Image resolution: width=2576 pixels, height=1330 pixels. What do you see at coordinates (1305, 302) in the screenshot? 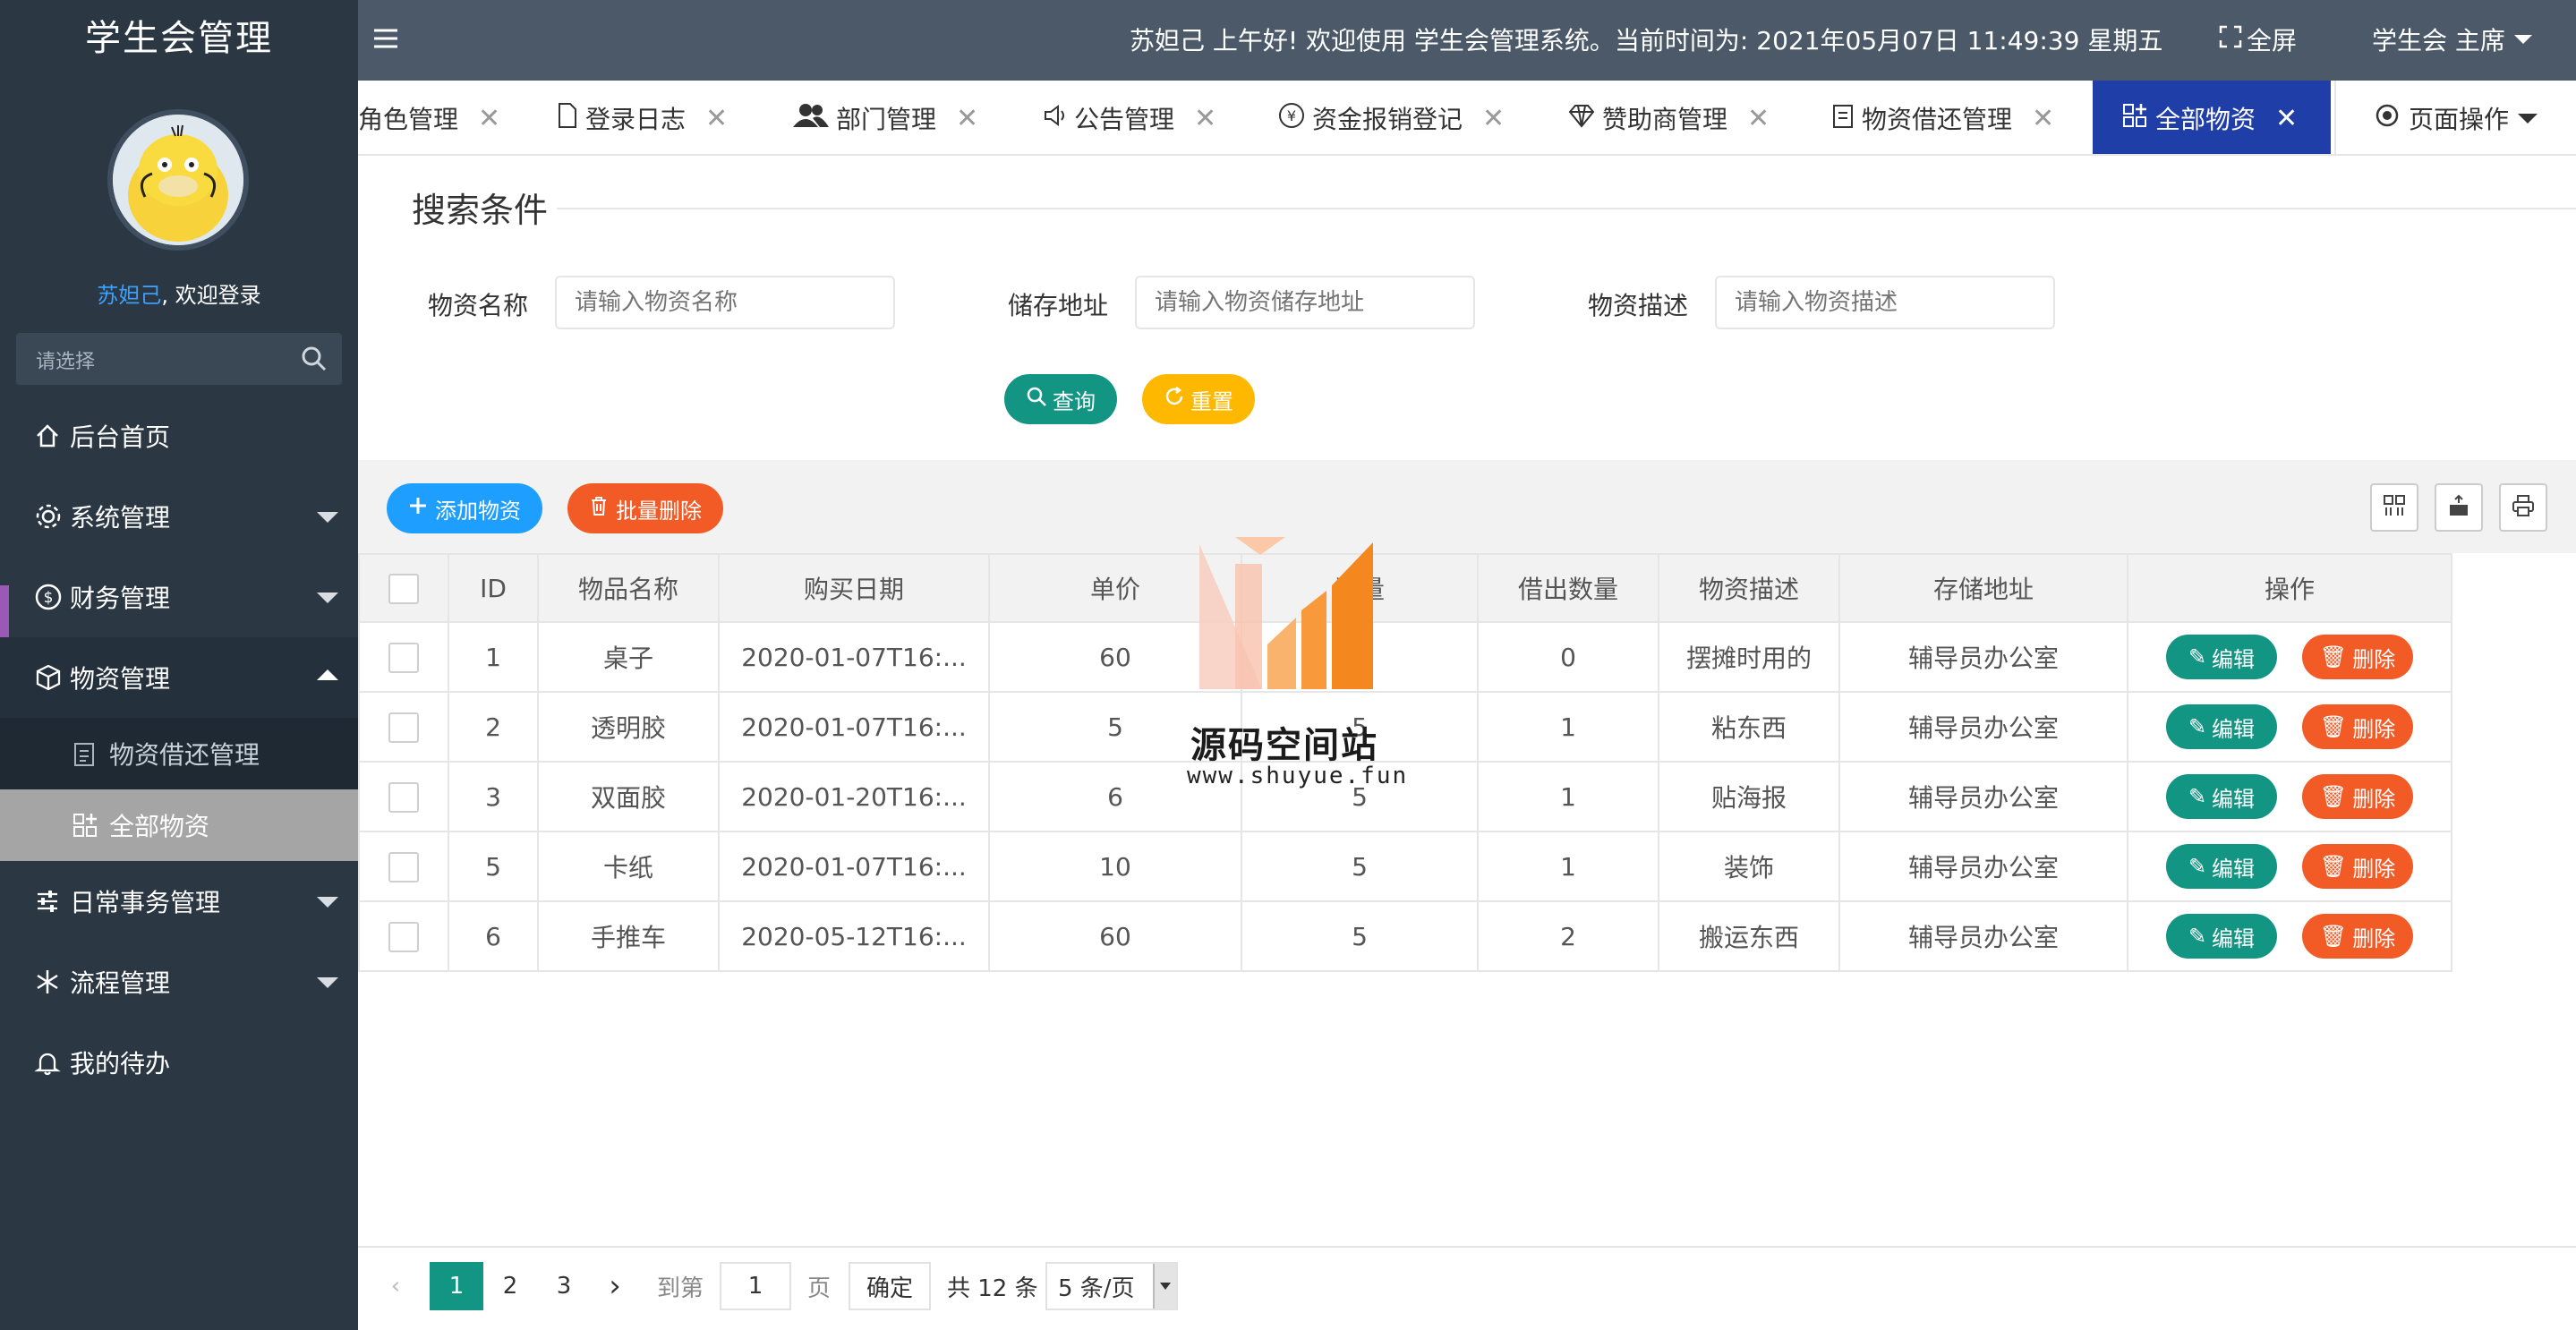
I see `storage-address-input` at bounding box center [1305, 302].